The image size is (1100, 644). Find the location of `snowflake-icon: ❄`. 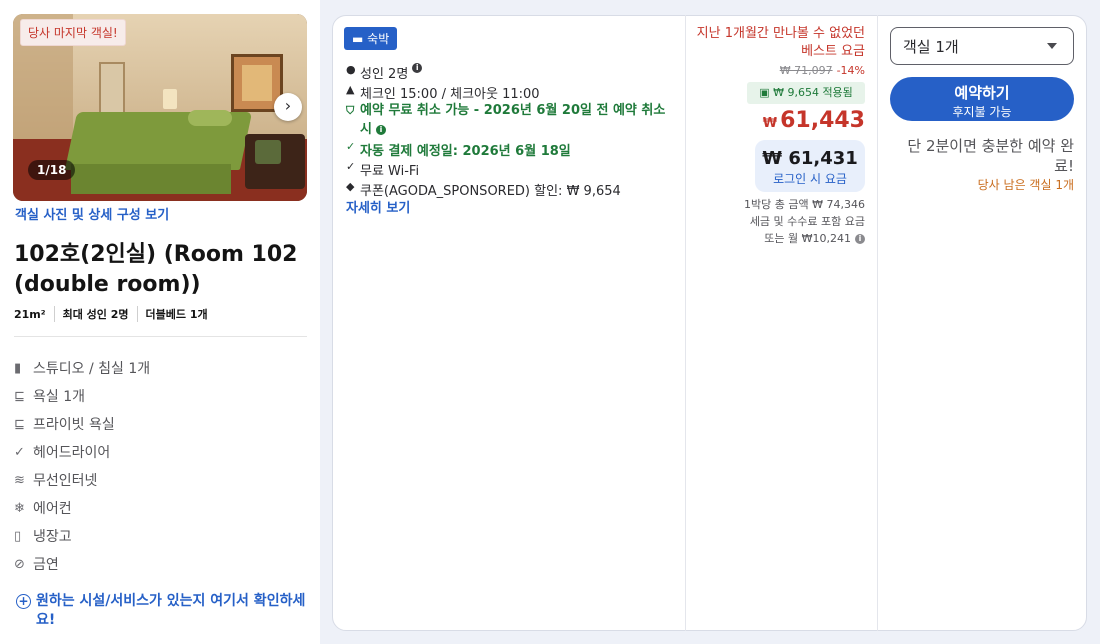

snowflake-icon: ❄ is located at coordinates (19, 508).